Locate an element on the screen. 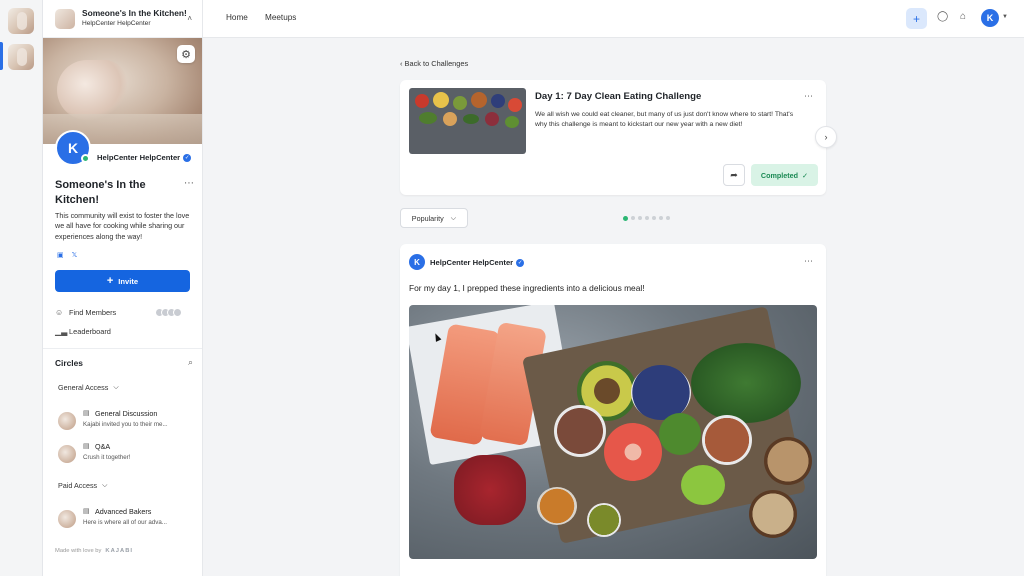 This screenshot has height=576, width=1024. user-menu-avatar: K is located at coordinates (990, 18).